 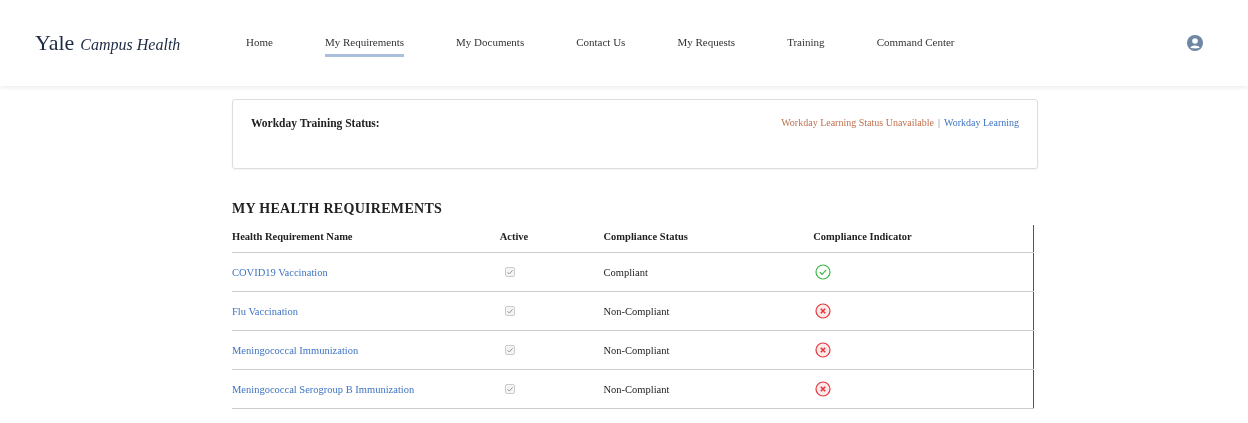 What do you see at coordinates (366, 350) in the screenshot?
I see `requirement-link: Meningococcal Immunization` at bounding box center [366, 350].